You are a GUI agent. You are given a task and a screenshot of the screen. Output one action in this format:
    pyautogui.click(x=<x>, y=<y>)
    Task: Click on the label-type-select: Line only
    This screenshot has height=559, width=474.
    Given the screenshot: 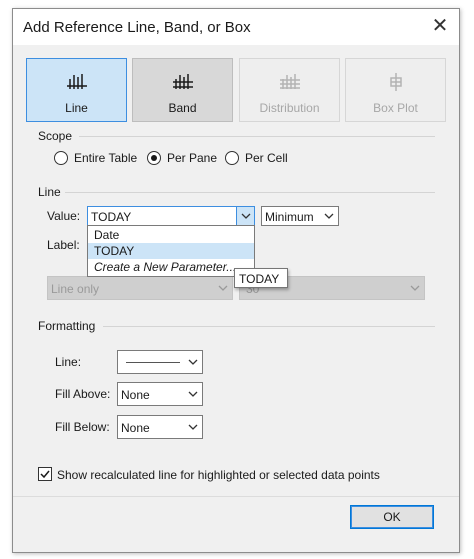 What is the action you would take?
    pyautogui.click(x=140, y=288)
    